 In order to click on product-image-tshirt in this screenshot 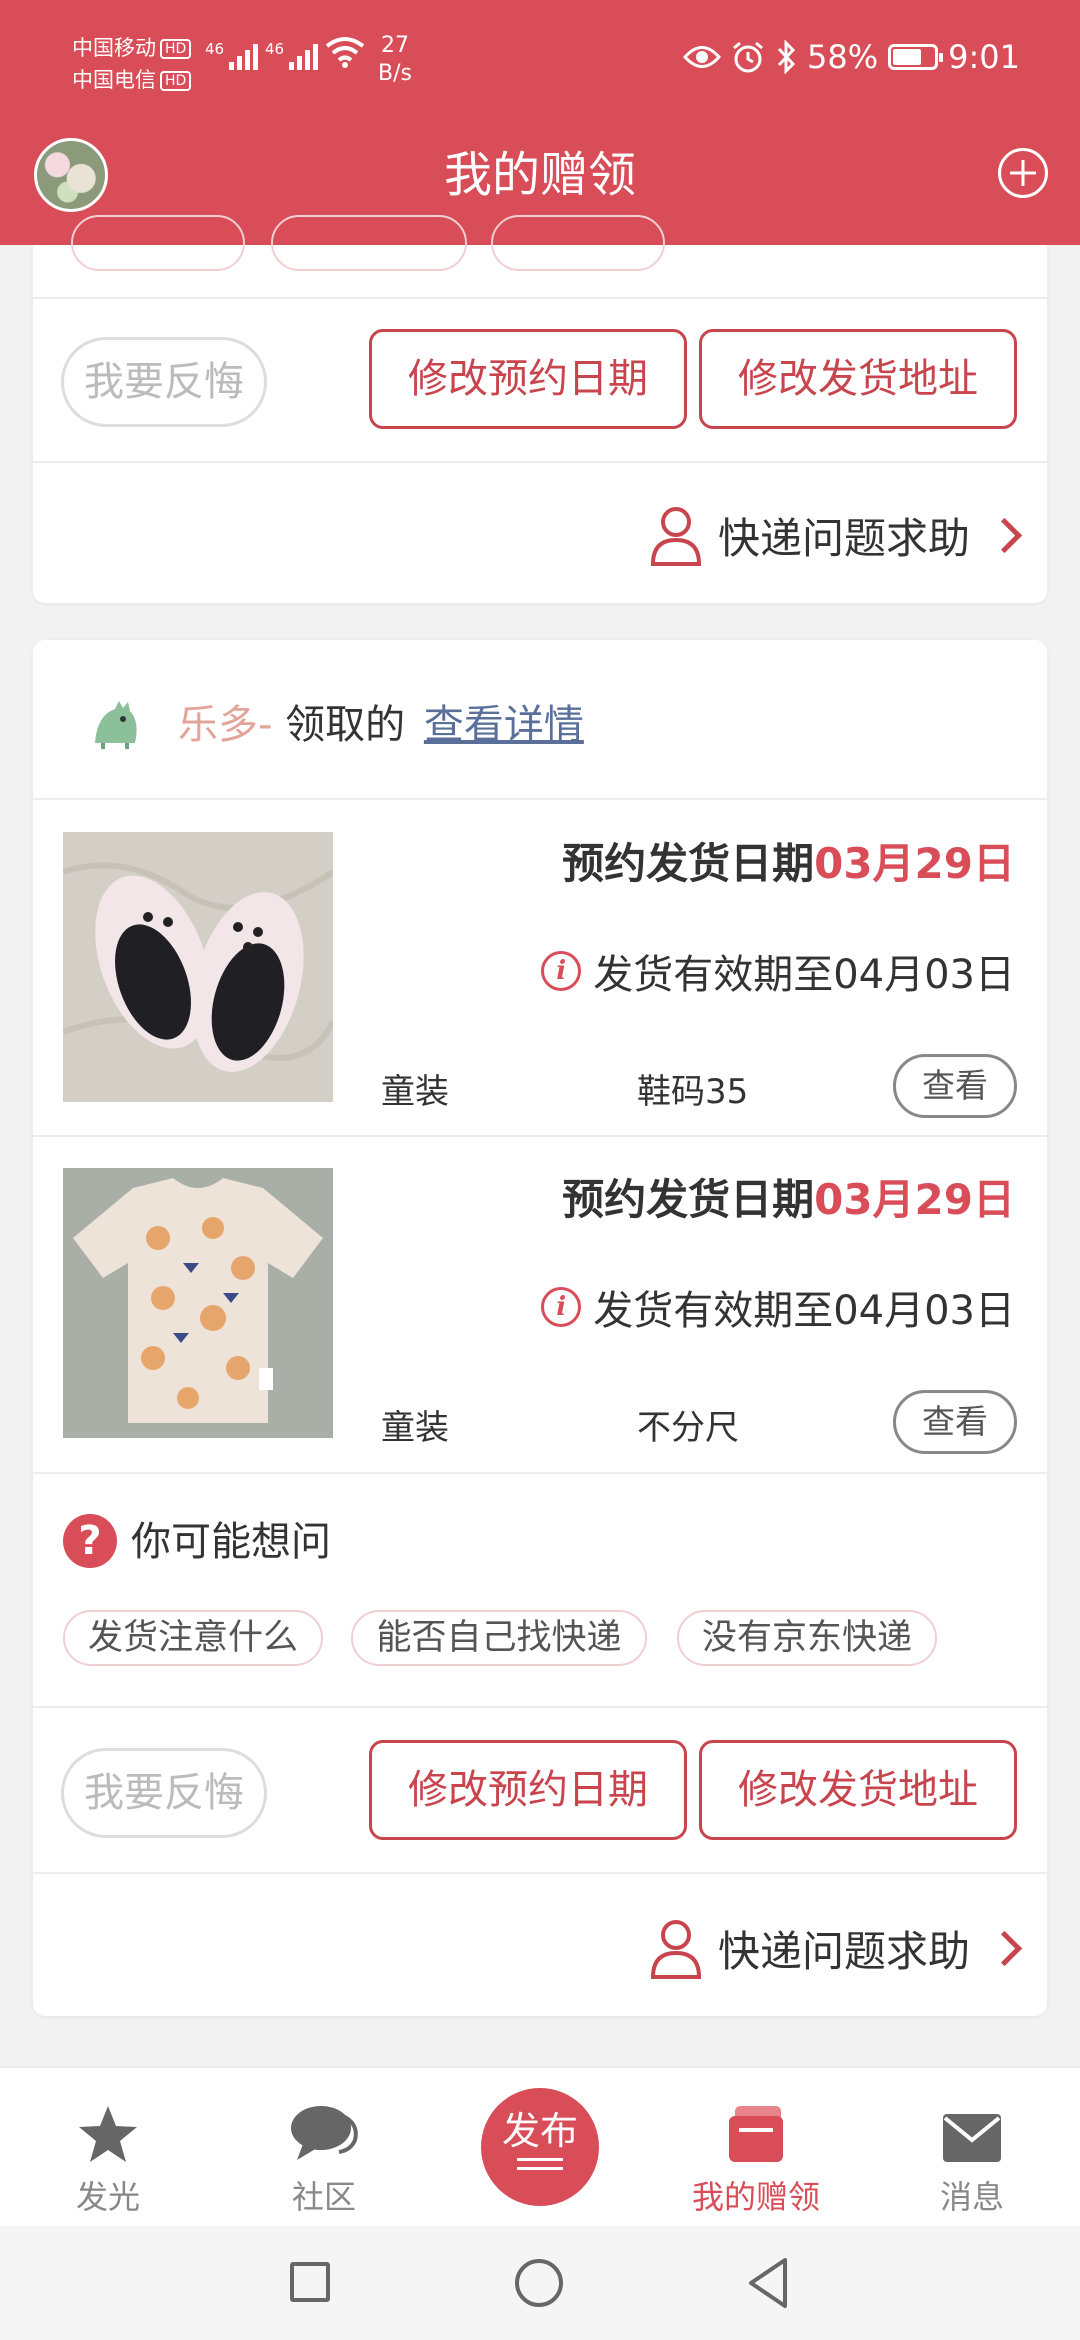, I will do `click(198, 1303)`.